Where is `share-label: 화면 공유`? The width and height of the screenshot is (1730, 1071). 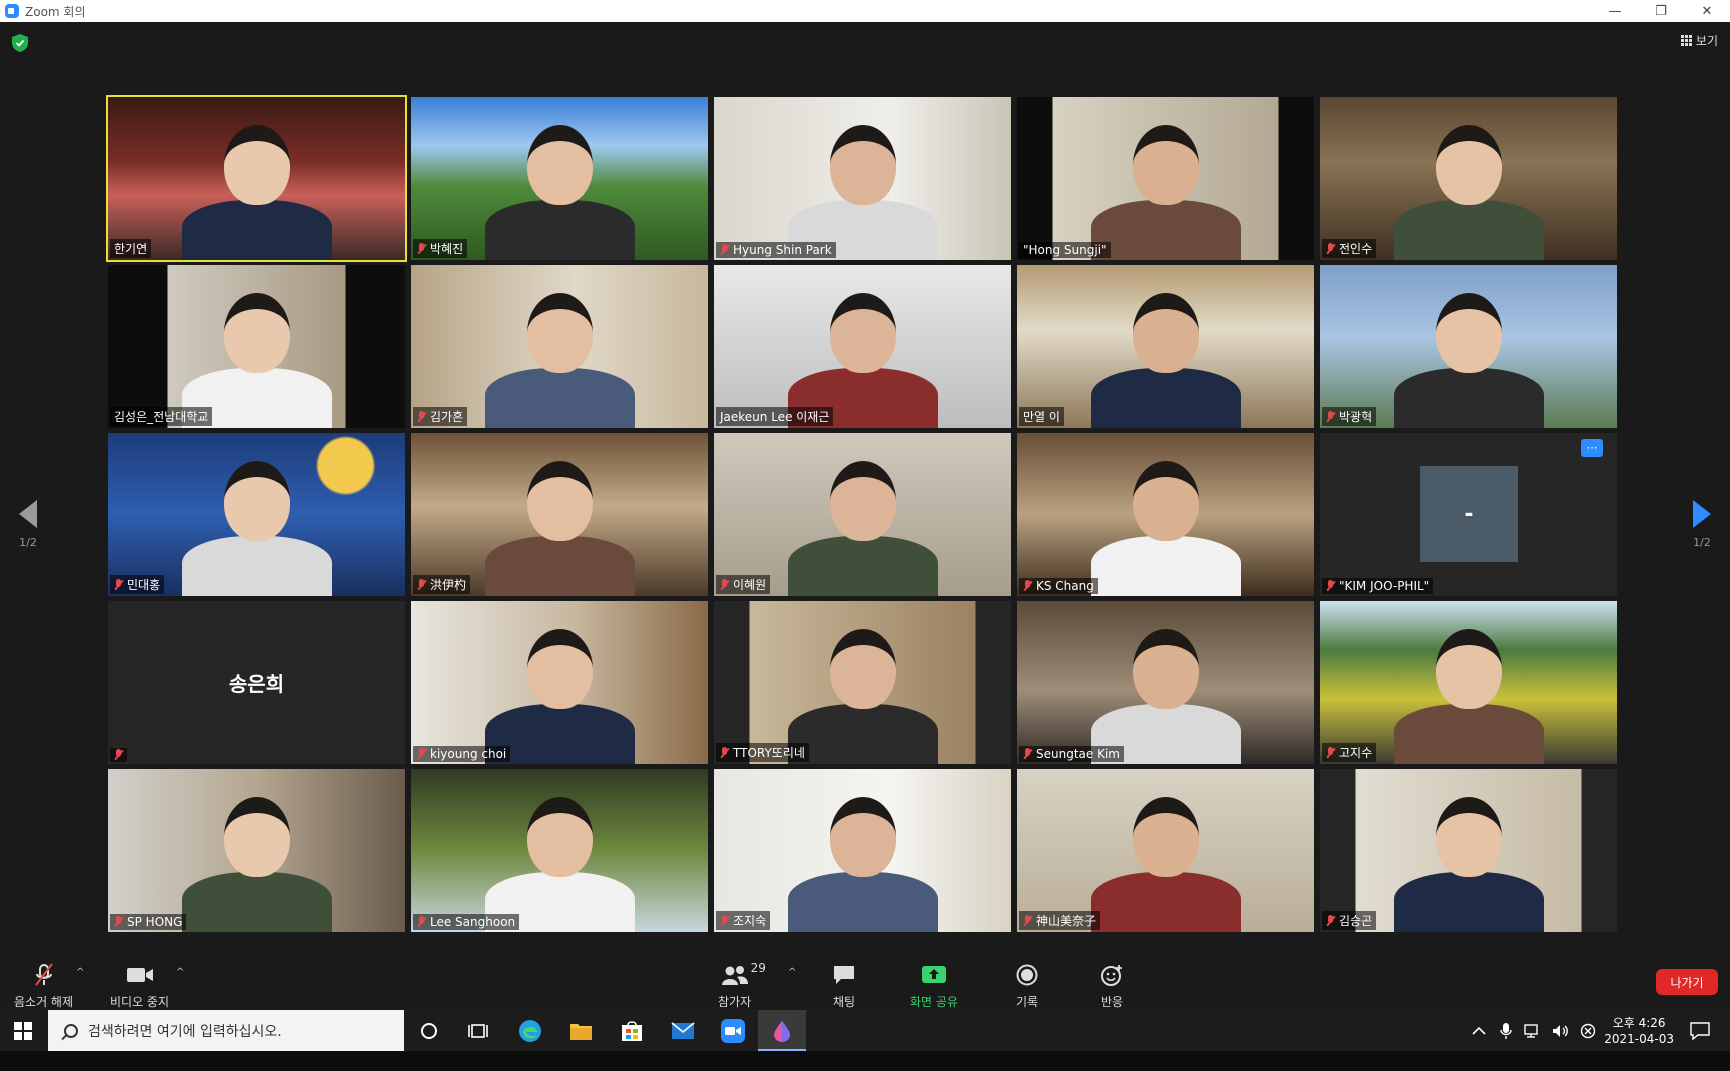 share-label: 화면 공유 is located at coordinates (934, 1002).